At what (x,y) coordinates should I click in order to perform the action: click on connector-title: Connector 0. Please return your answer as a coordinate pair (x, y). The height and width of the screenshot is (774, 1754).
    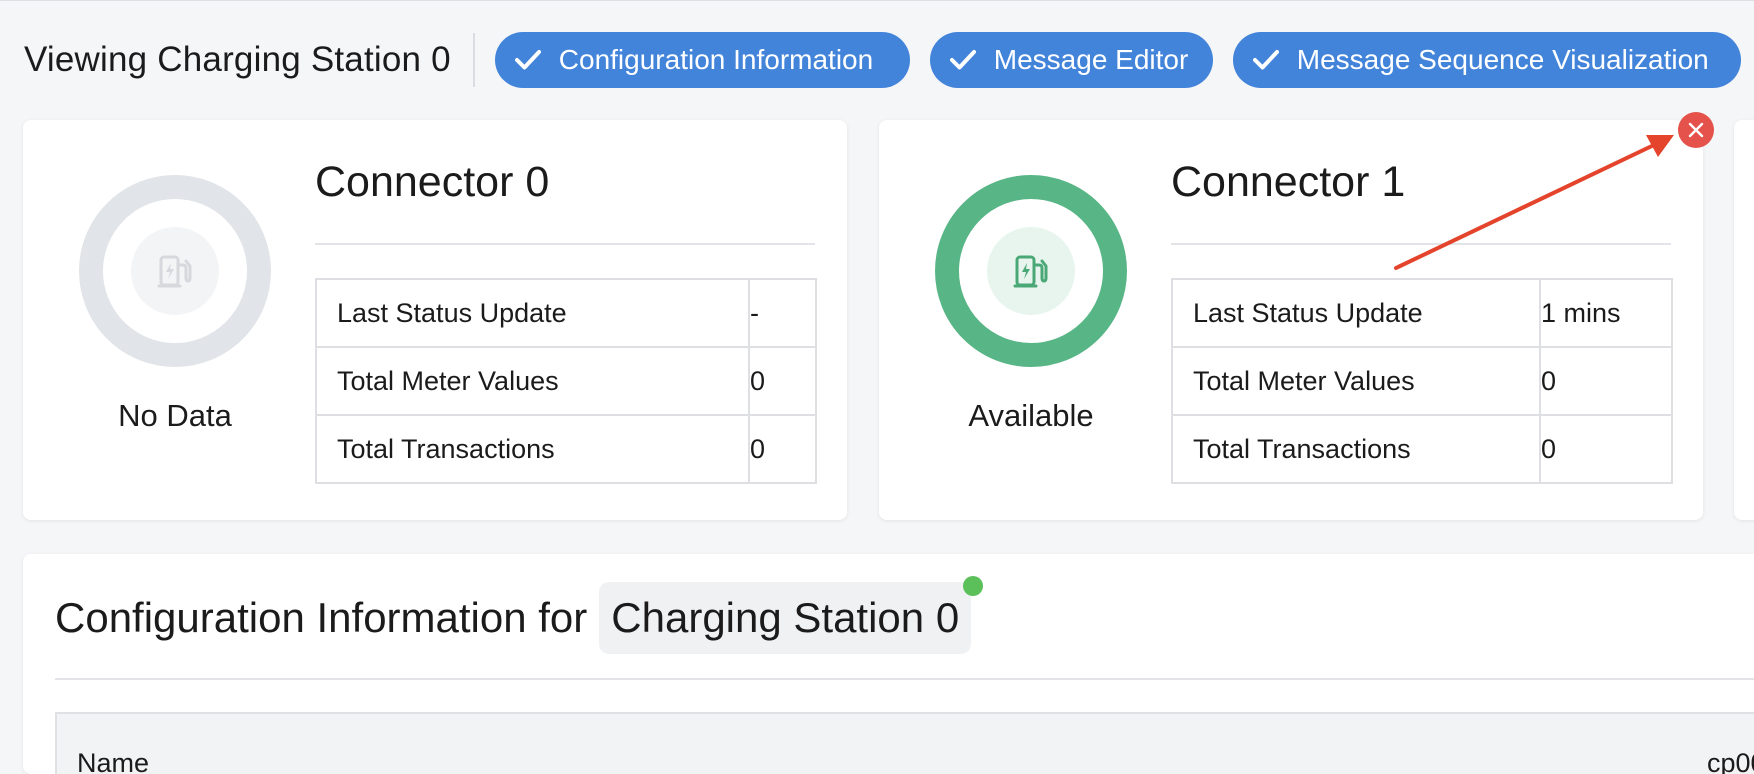
    Looking at the image, I should click on (432, 182).